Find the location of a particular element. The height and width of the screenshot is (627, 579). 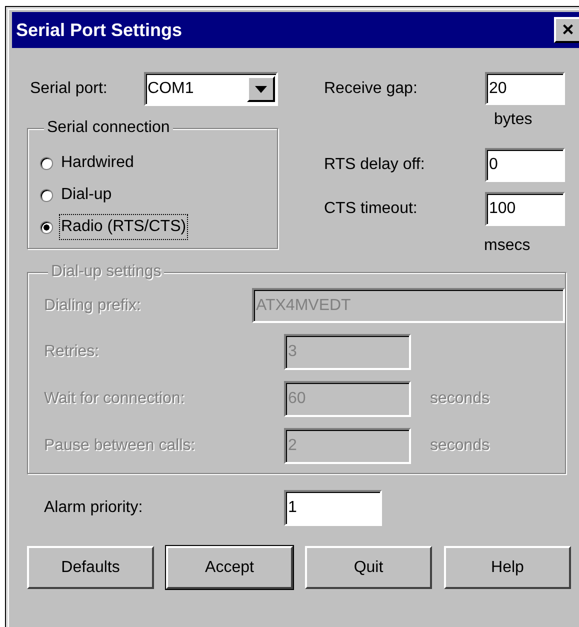

dialog-button: Defaults is located at coordinates (90, 567).